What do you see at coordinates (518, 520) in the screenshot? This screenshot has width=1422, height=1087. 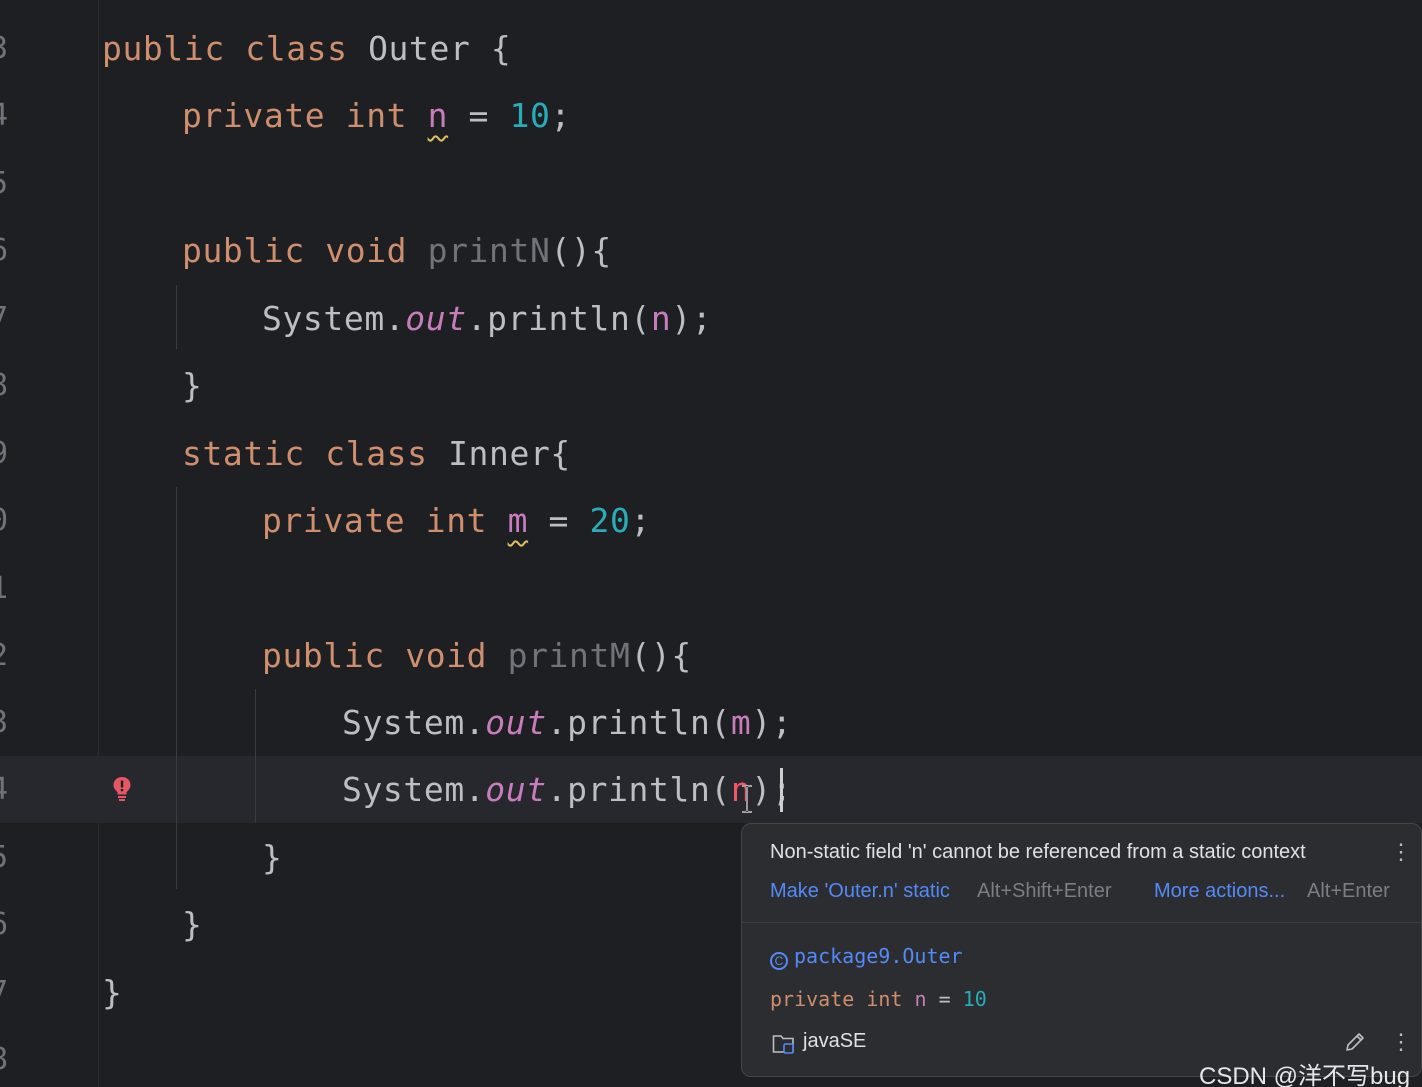 I see `field-m: m` at bounding box center [518, 520].